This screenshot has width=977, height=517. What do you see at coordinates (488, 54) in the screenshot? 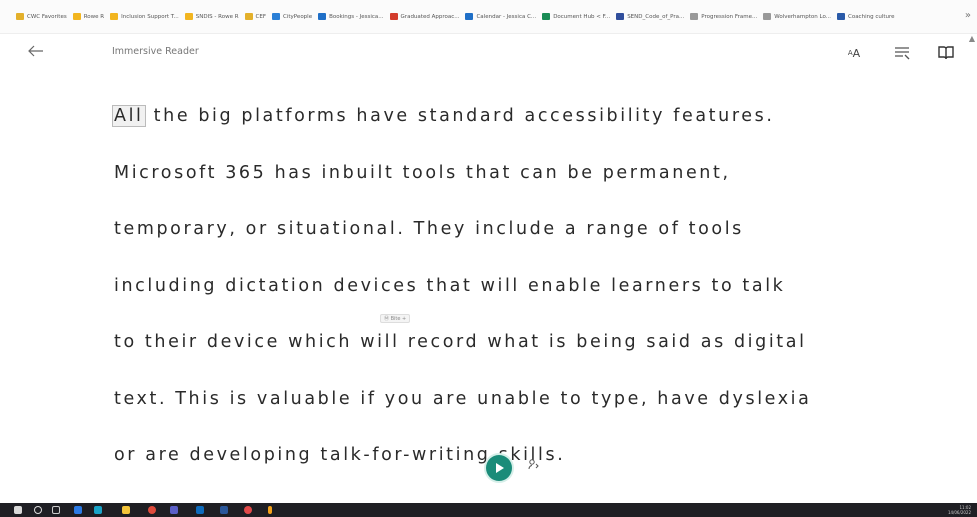
I see `reader-toolbar: Immersive Reader AA` at bounding box center [488, 54].